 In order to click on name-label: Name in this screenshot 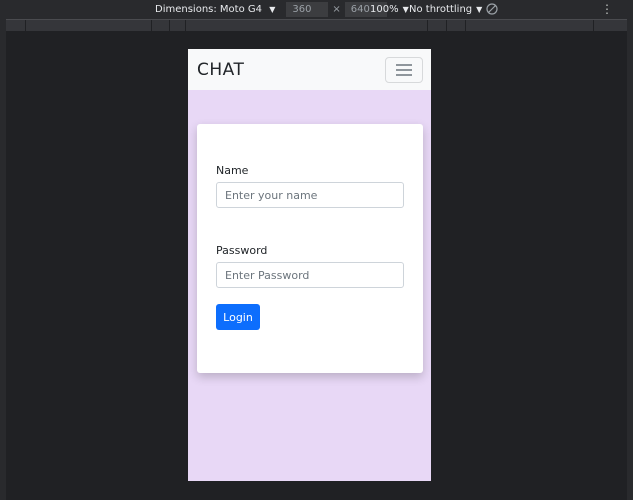, I will do `click(232, 170)`.